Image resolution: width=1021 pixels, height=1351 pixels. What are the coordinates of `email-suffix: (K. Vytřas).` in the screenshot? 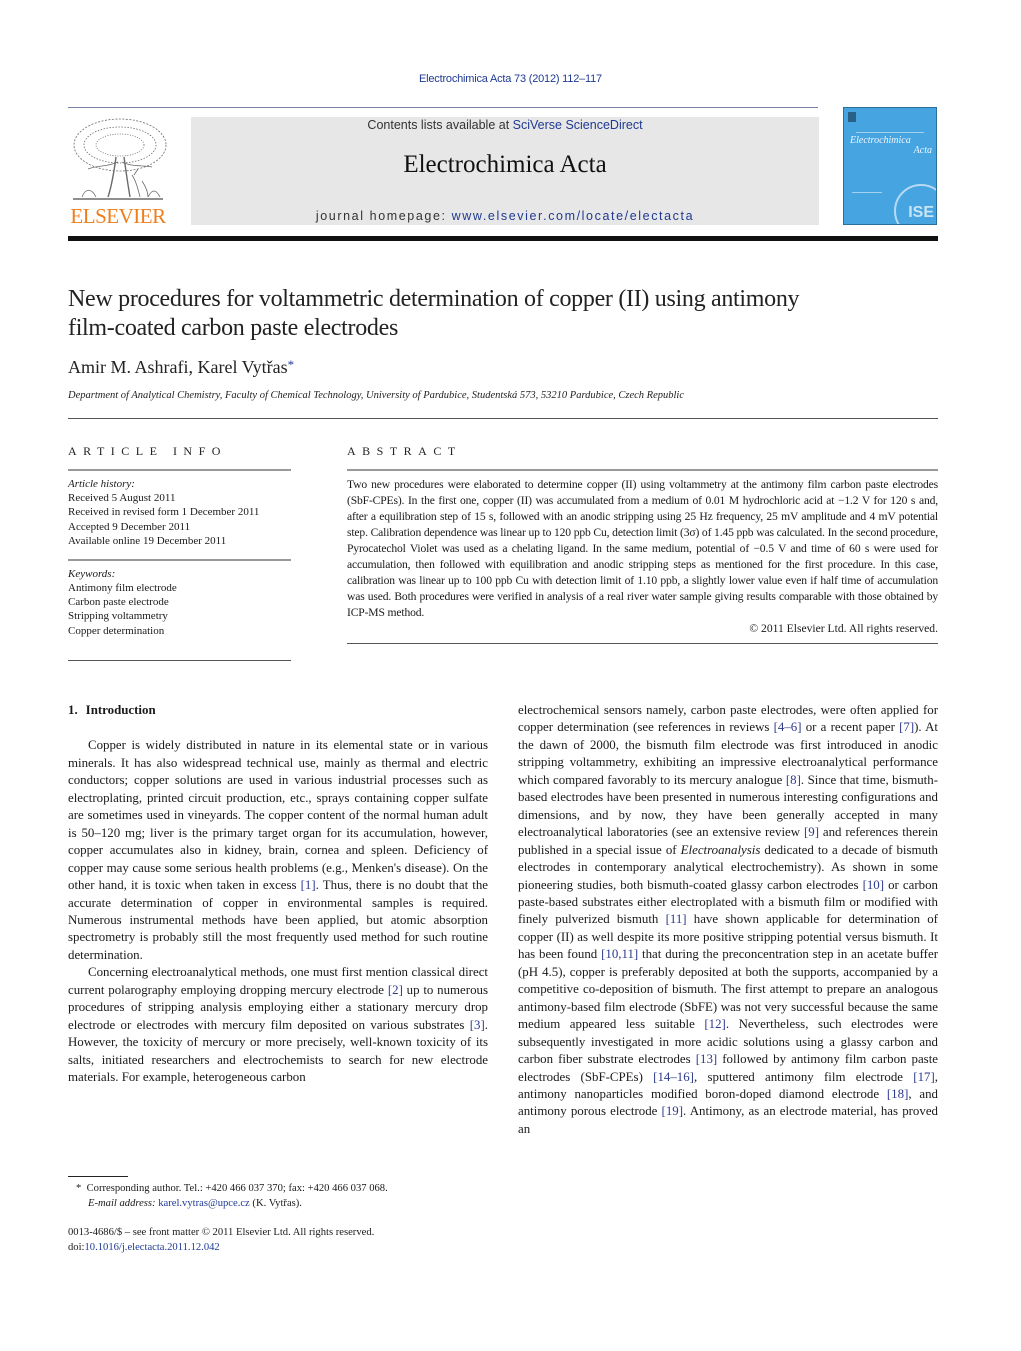 It's located at (275, 1203).